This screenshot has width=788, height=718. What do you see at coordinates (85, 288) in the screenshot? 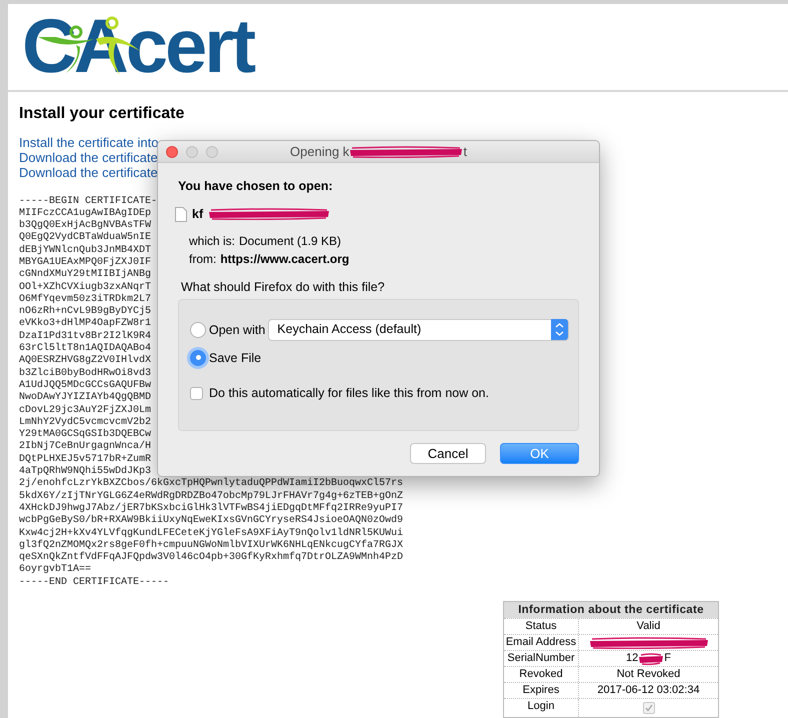
I see `certificate-text-line: OOl+XZhCVXiugb3zxANqrT` at bounding box center [85, 288].